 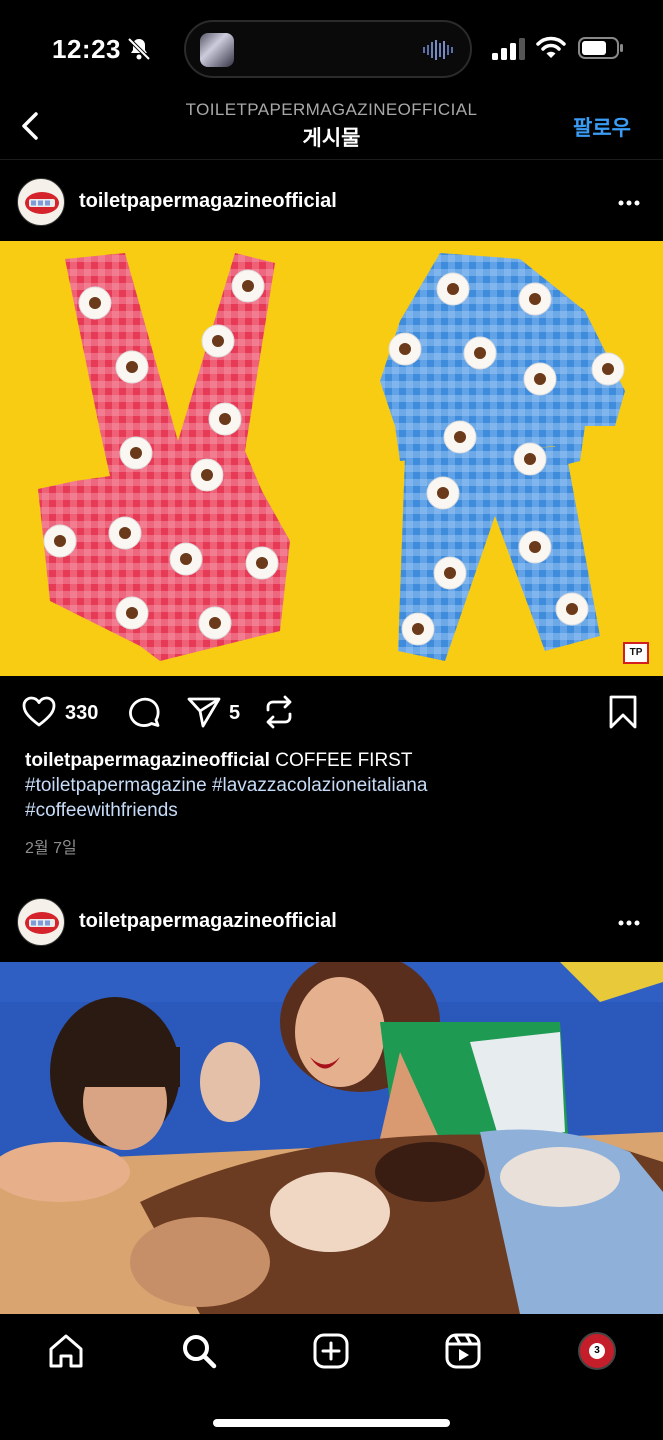 I want to click on follow-button: 팔로우, so click(x=602, y=127).